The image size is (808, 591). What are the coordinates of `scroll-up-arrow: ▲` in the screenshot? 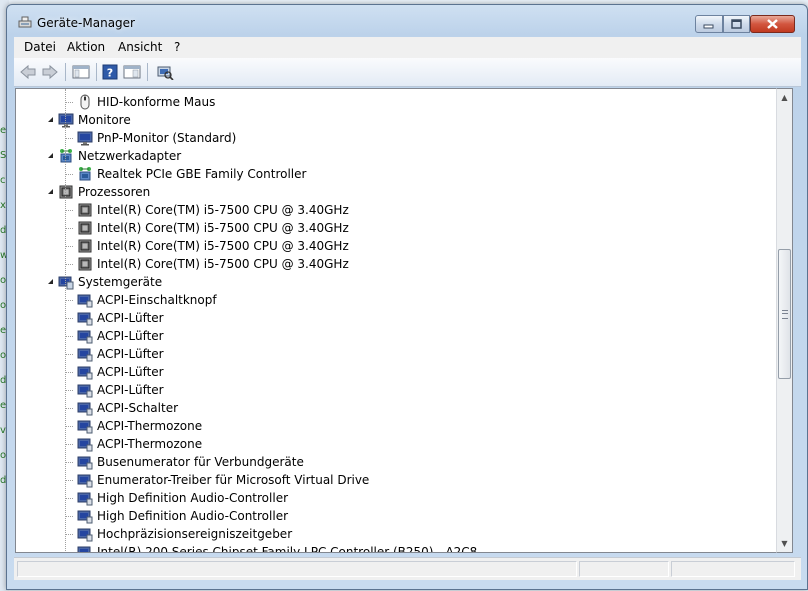 It's located at (784, 97).